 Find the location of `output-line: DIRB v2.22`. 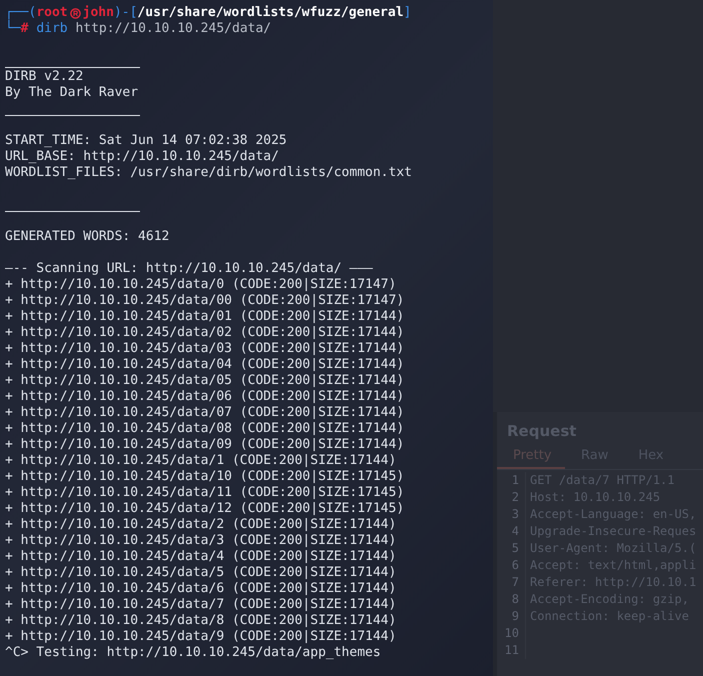

output-line: DIRB v2.22 is located at coordinates (44, 77).